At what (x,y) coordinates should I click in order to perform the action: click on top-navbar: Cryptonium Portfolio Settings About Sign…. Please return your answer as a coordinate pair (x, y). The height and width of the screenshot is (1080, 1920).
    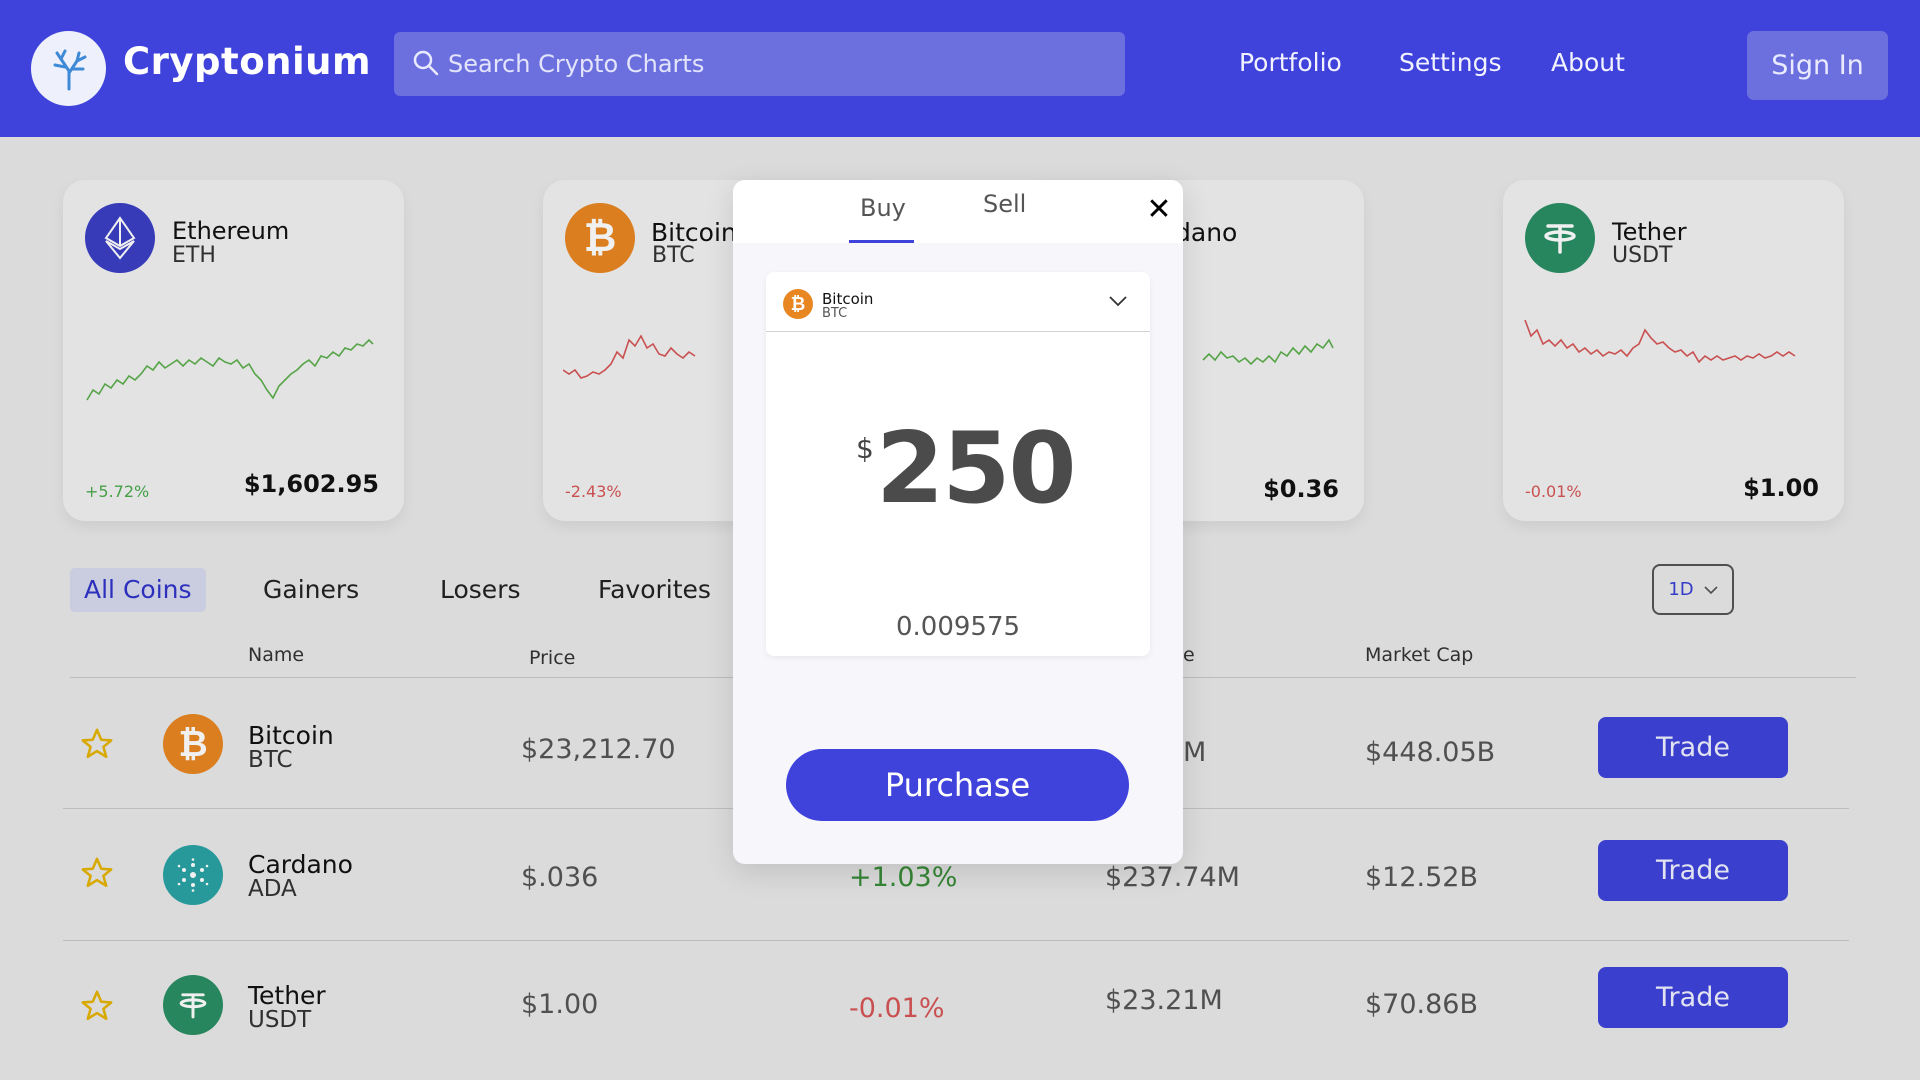
    Looking at the image, I should click on (960, 68).